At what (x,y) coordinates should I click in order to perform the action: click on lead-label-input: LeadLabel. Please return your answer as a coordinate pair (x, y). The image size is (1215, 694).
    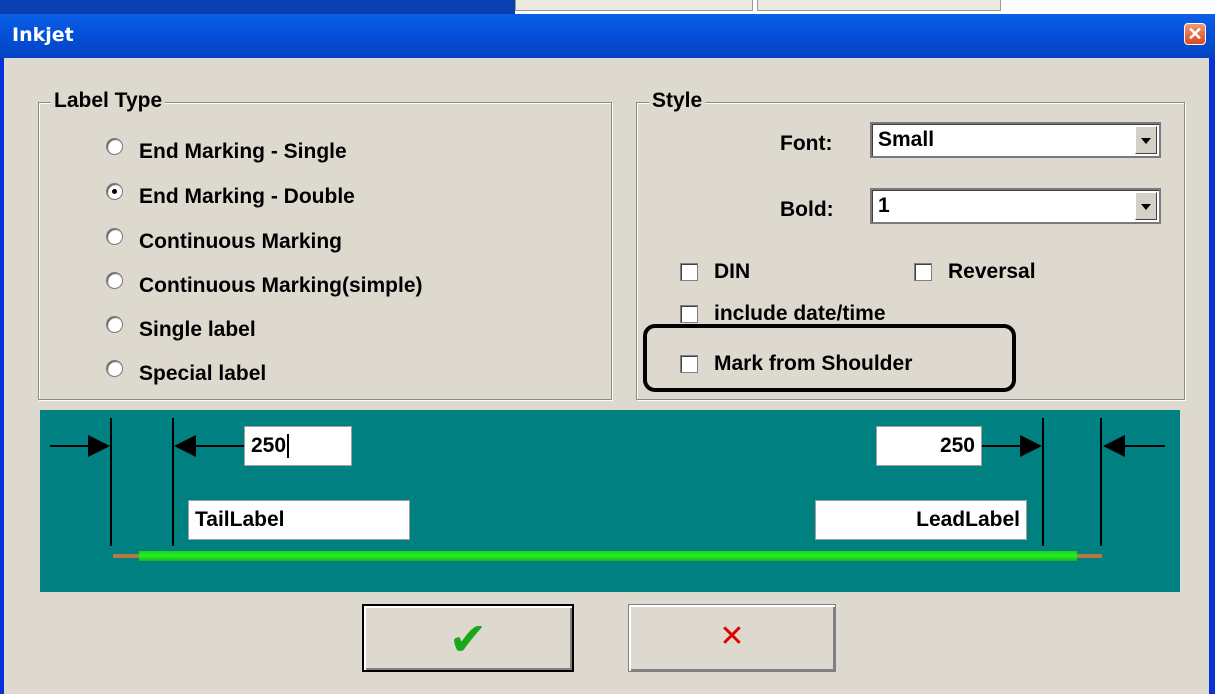
    Looking at the image, I should click on (921, 520).